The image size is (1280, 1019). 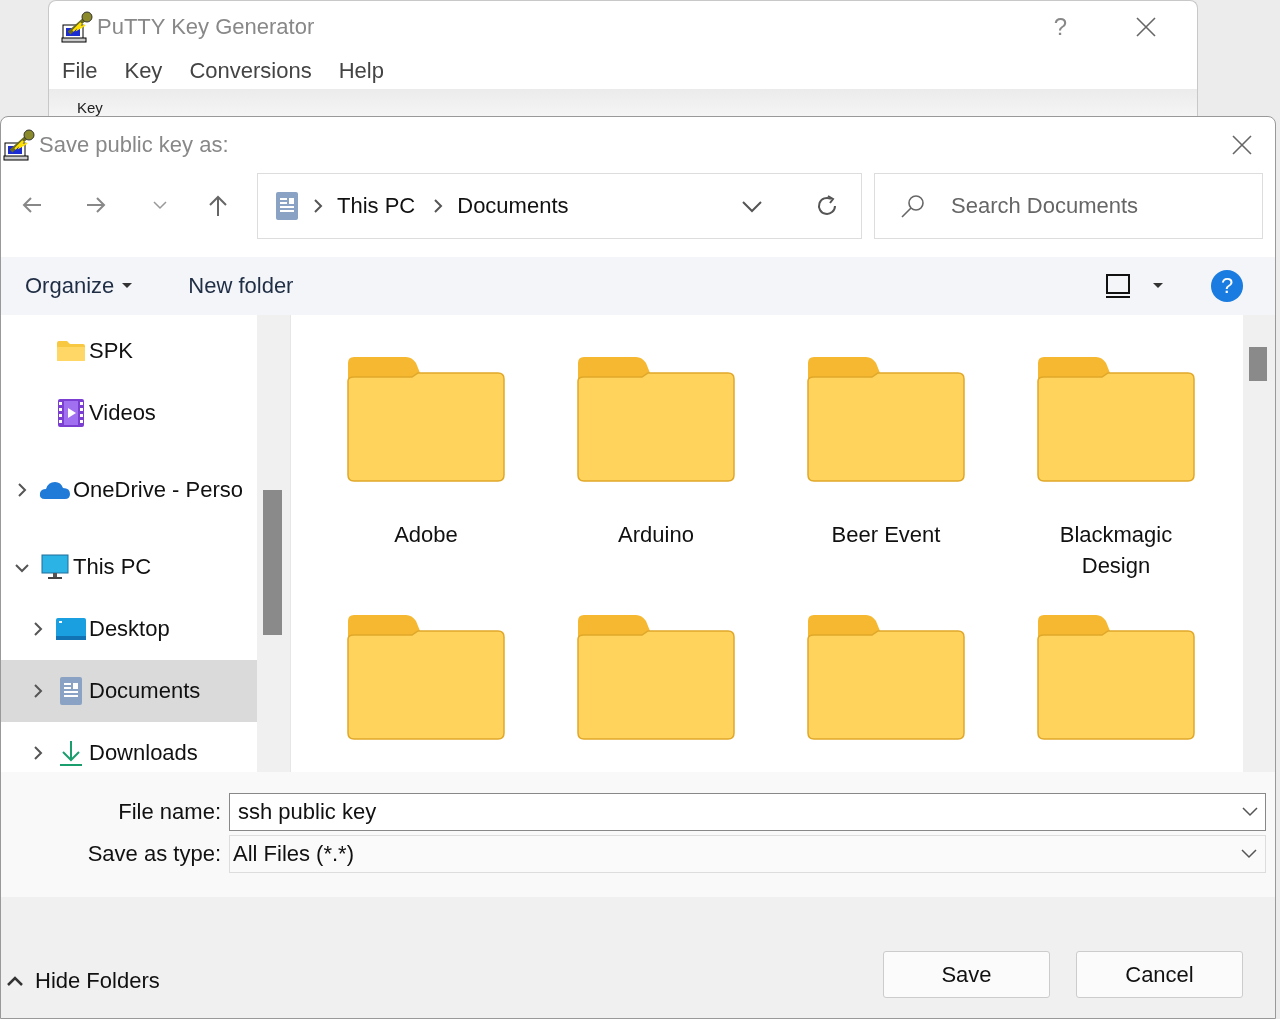 I want to click on breadcrumb: Documents, so click(x=513, y=206).